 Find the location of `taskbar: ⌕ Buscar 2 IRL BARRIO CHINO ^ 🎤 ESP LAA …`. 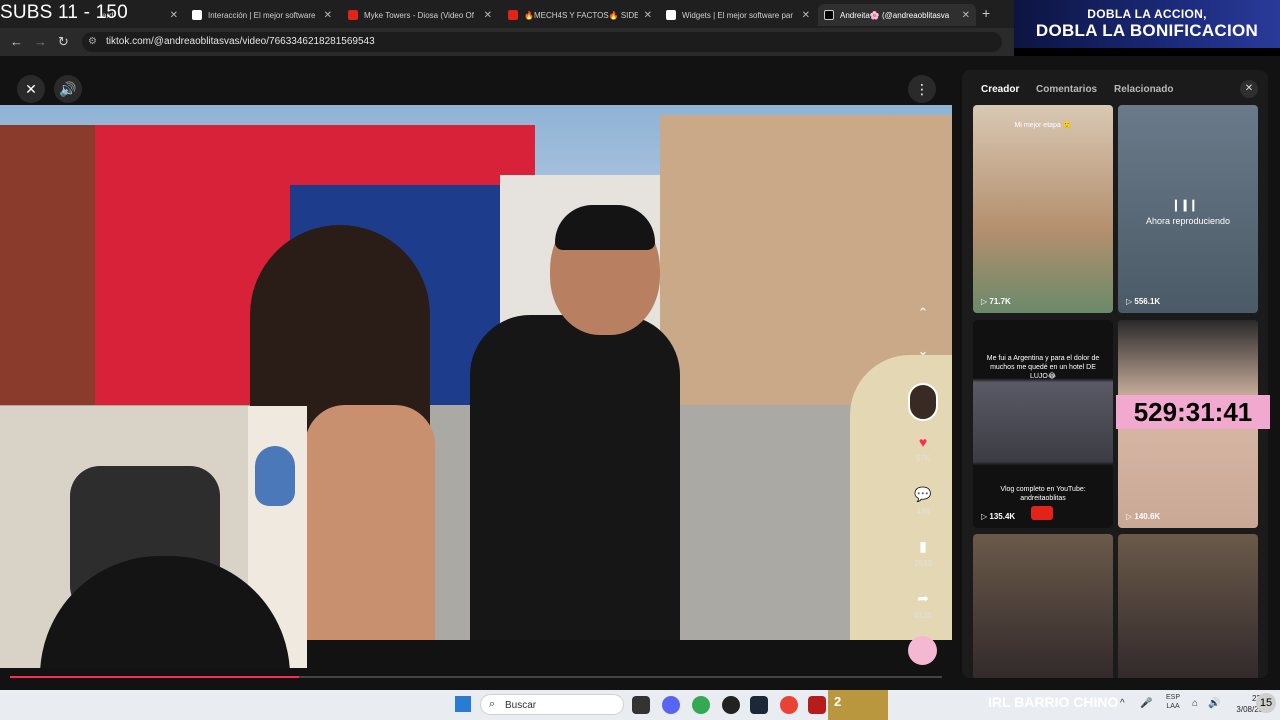

taskbar: ⌕ Buscar 2 IRL BARRIO CHINO ^ 🎤 ESP LAA … is located at coordinates (640, 705).